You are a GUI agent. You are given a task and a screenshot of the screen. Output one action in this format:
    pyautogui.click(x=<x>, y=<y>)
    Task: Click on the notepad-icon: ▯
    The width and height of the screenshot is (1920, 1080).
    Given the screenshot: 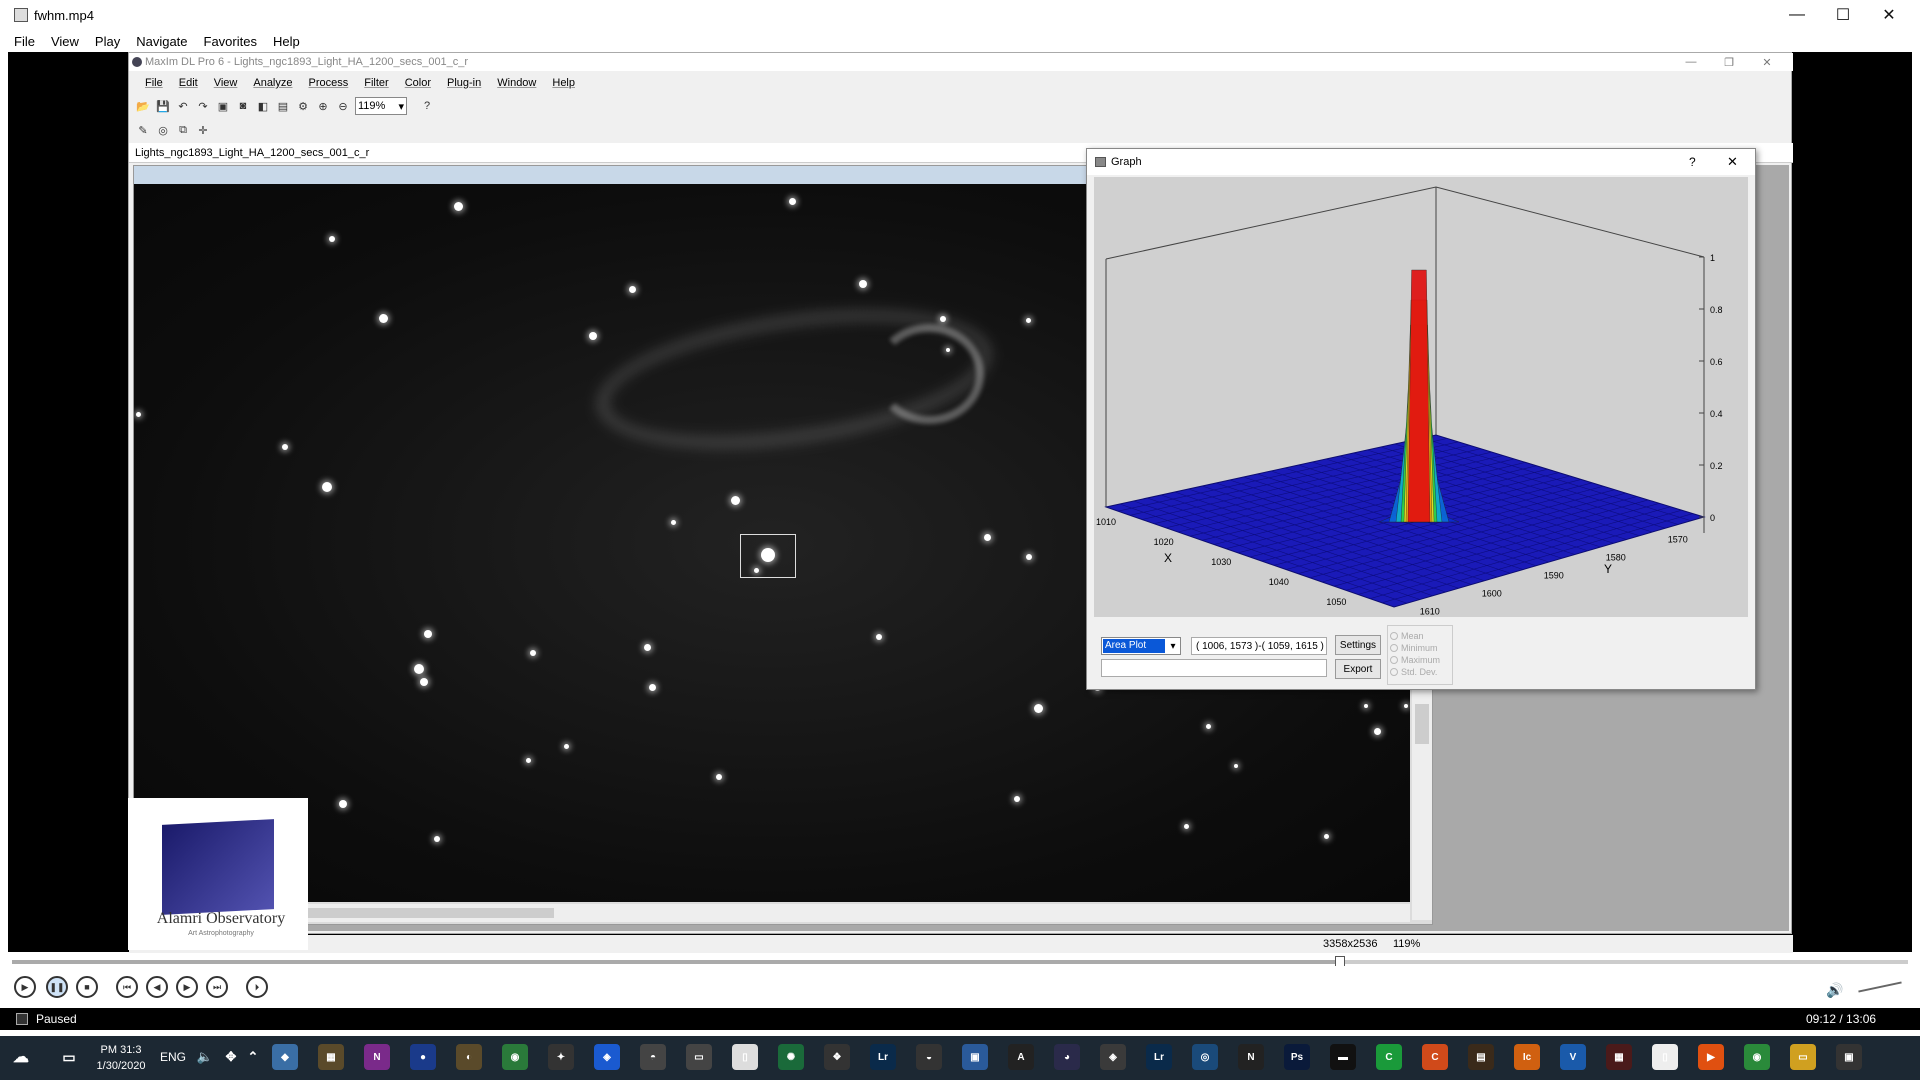 What is the action you would take?
    pyautogui.click(x=745, y=1057)
    